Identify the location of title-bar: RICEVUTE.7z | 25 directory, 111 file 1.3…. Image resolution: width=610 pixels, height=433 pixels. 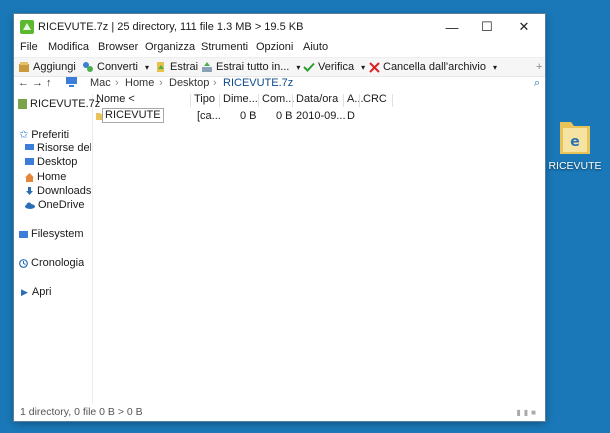
(279, 27).